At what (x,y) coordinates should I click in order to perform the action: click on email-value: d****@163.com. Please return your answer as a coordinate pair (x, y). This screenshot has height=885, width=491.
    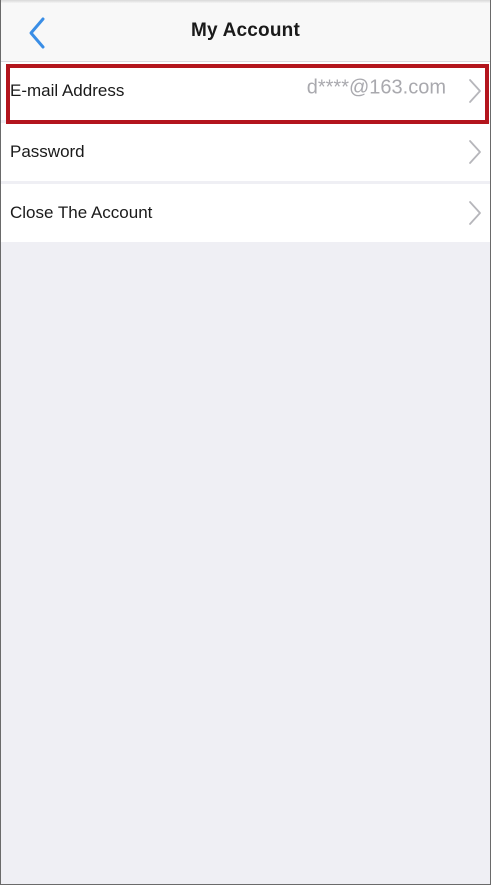
    Looking at the image, I should click on (376, 87).